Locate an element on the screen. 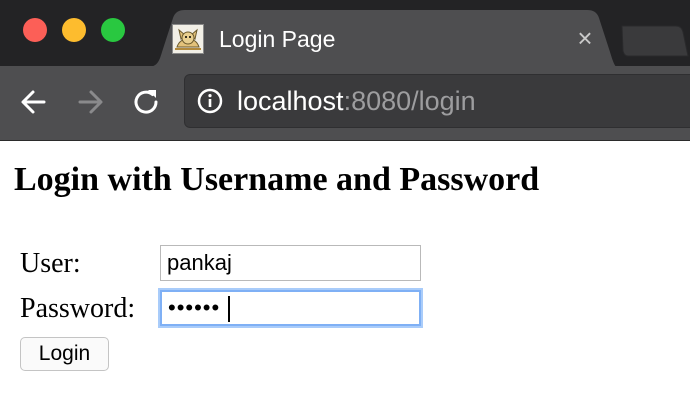 The image size is (690, 394). browser-tab: Login Page × is located at coordinates (382, 38).